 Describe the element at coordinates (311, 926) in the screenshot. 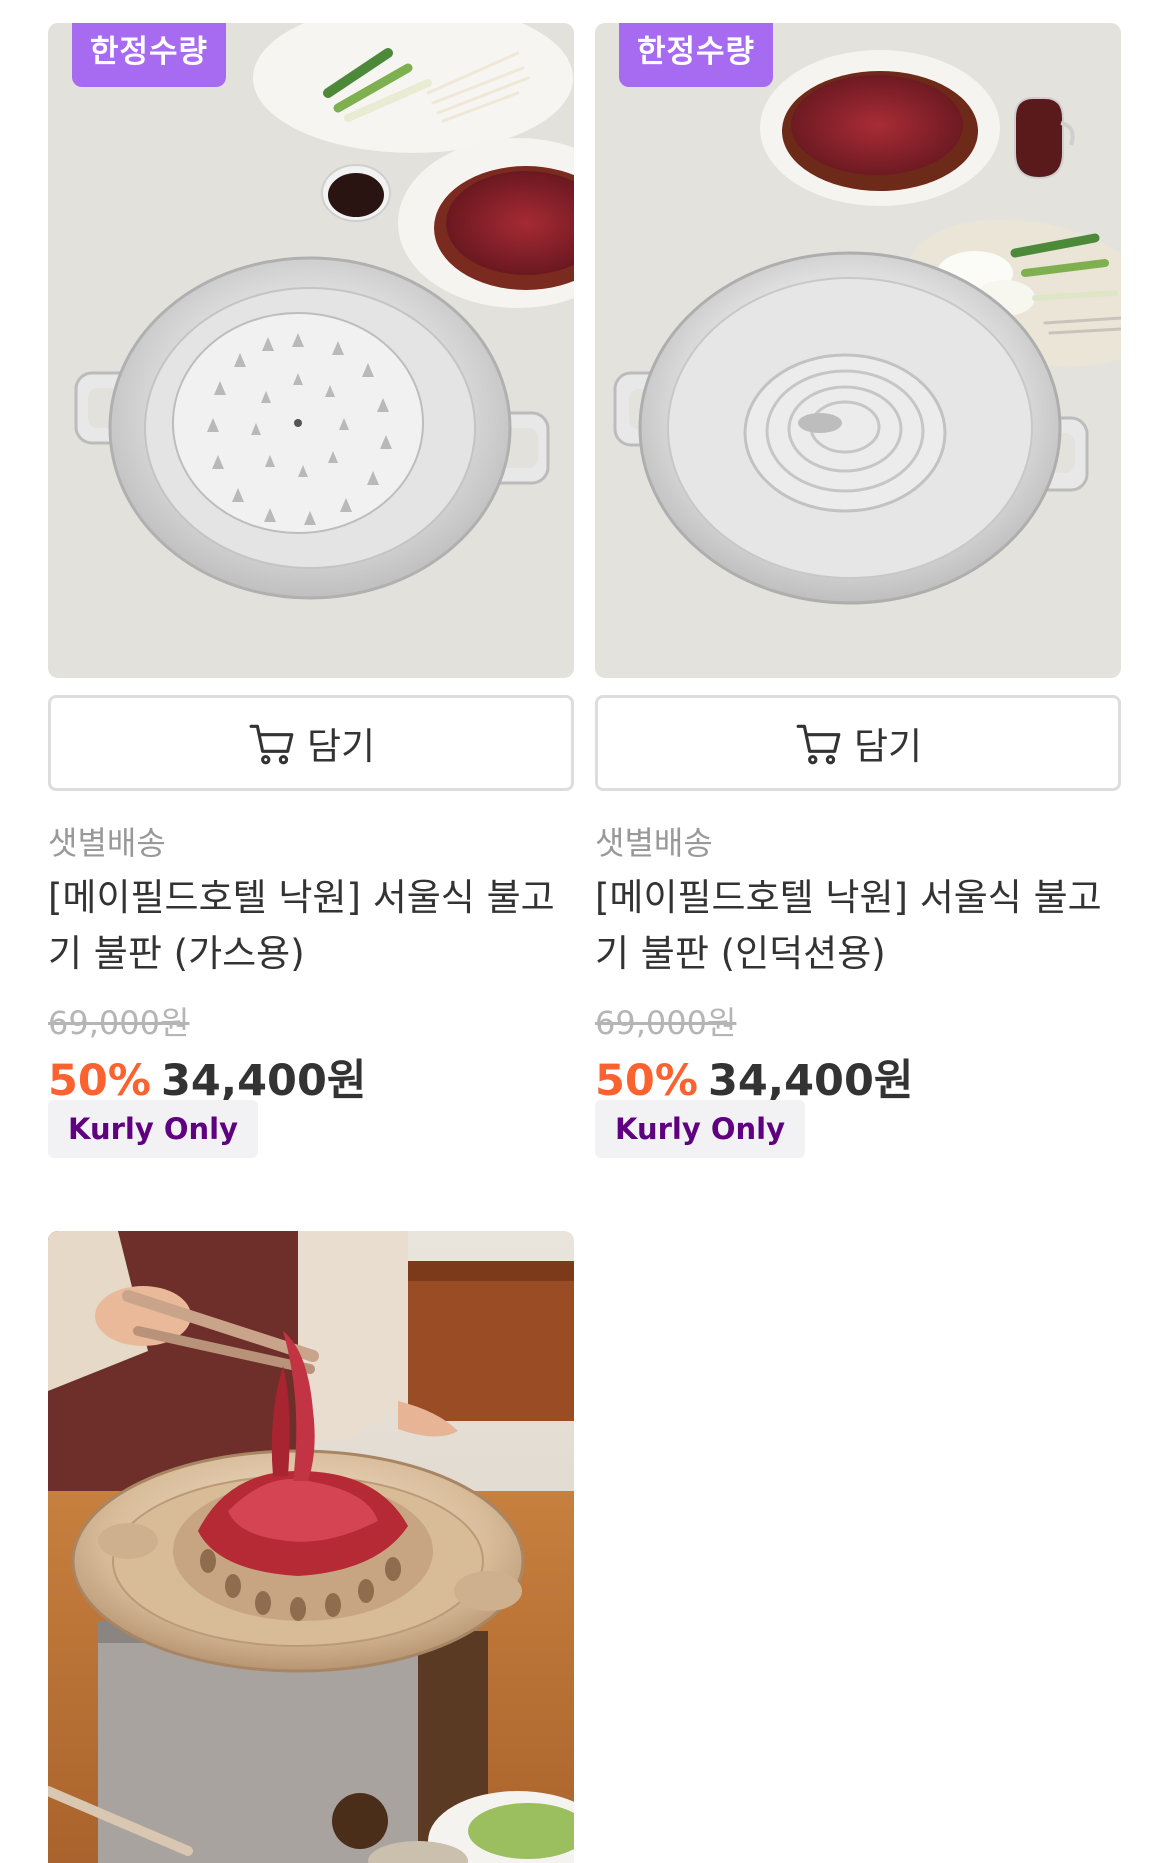

I see `product-title: [메이필드호텔 낙원] 서울식 불고기 불판 (가스용)` at that location.